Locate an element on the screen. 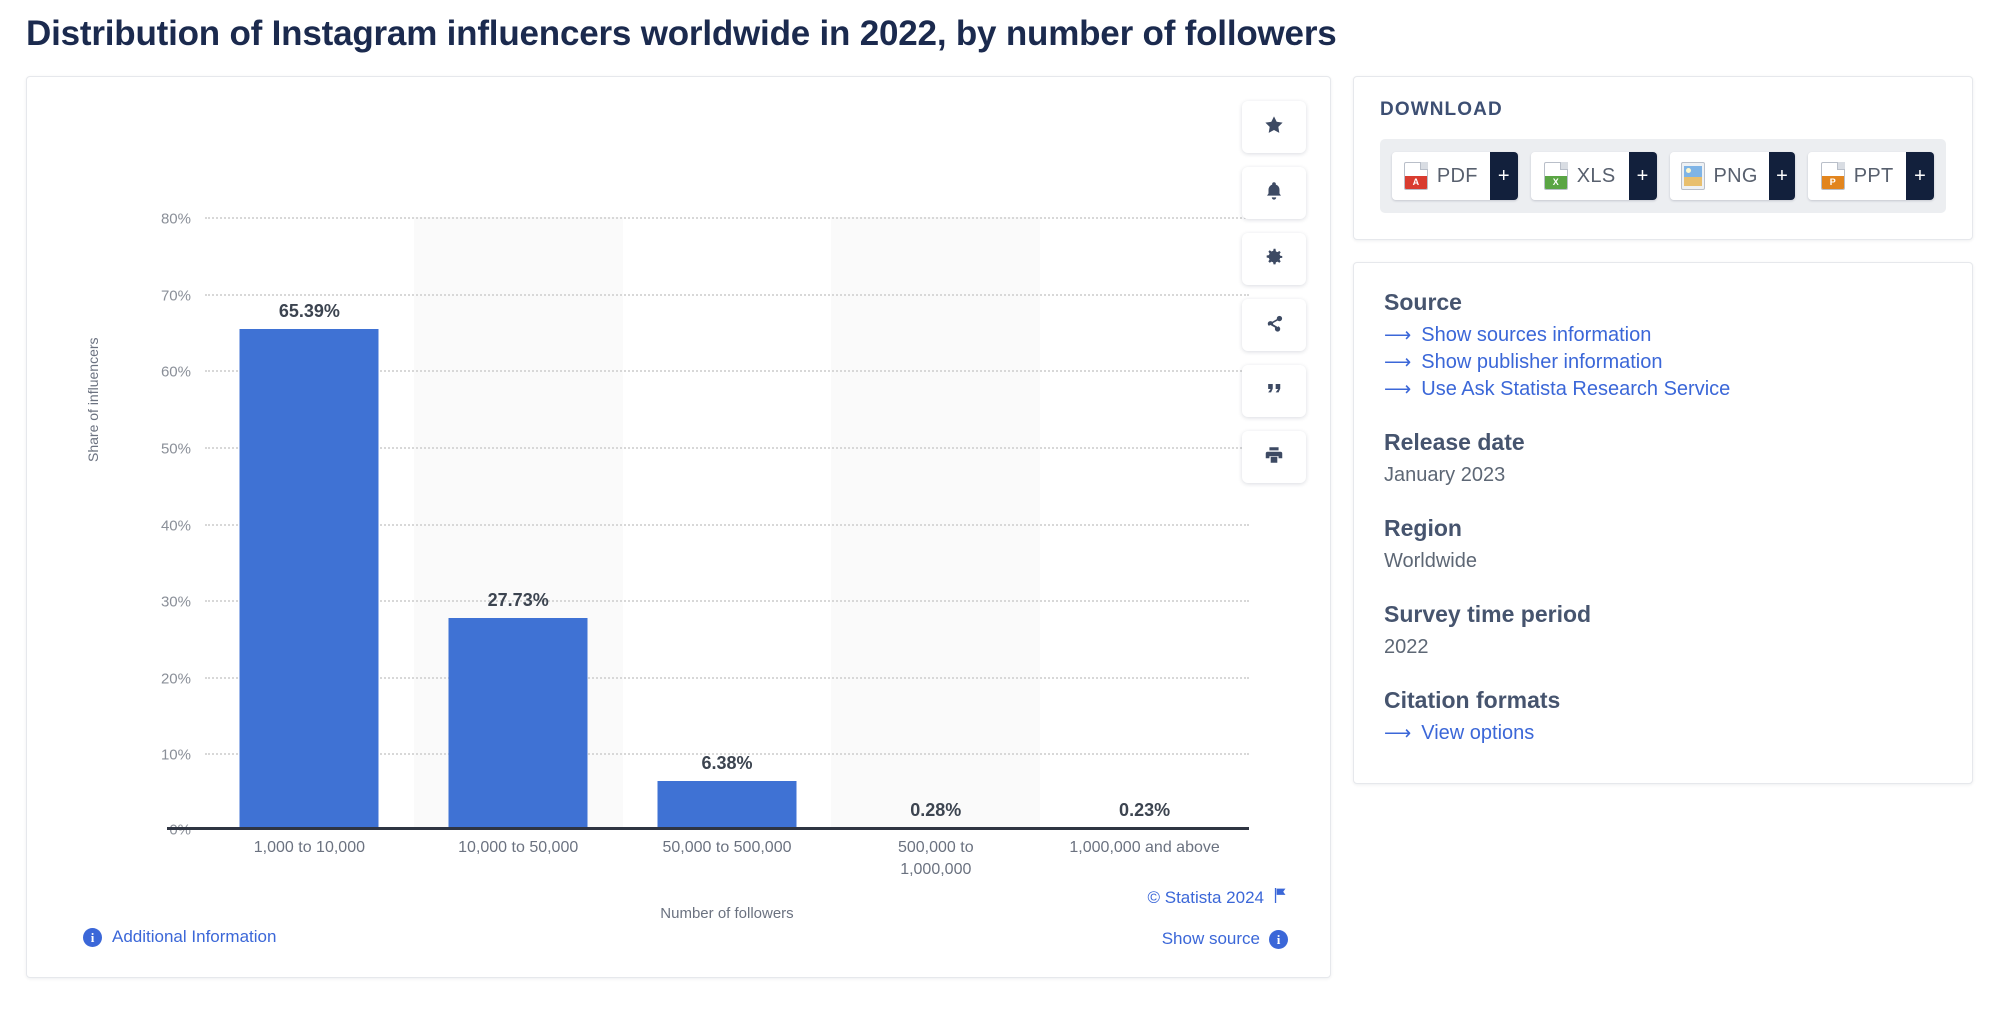  release-date-value: January 2023 is located at coordinates (1445, 475).